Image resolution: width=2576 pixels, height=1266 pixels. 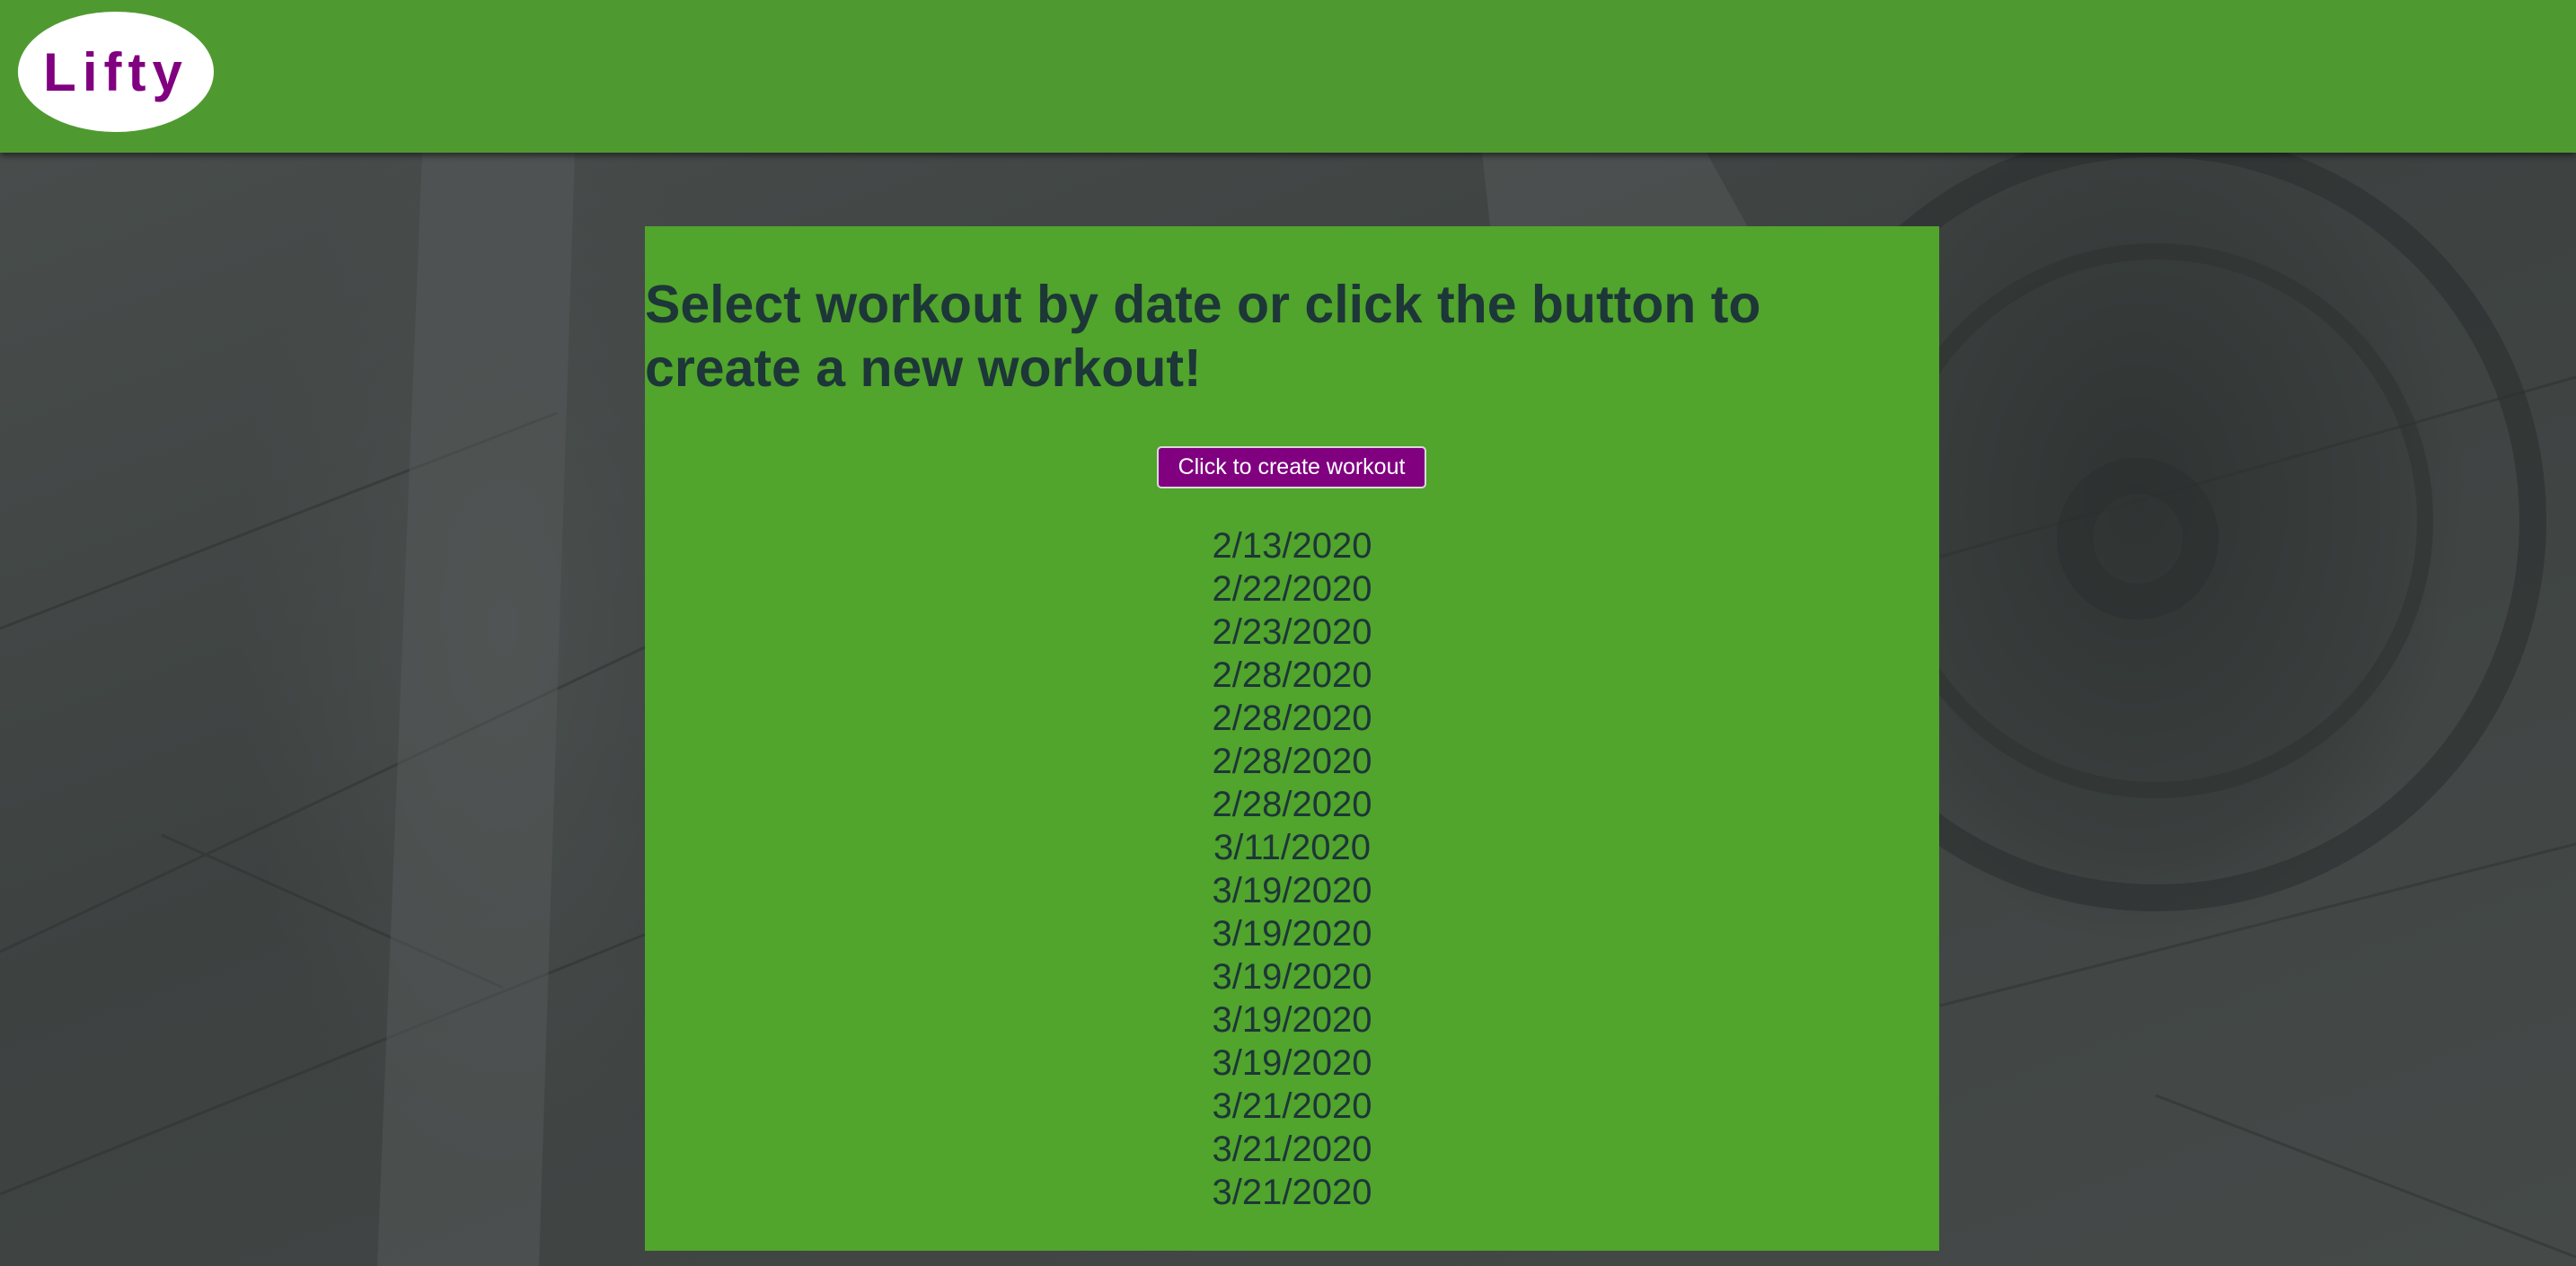 What do you see at coordinates (1292, 589) in the screenshot?
I see `workout-date-item: 2/22/2020` at bounding box center [1292, 589].